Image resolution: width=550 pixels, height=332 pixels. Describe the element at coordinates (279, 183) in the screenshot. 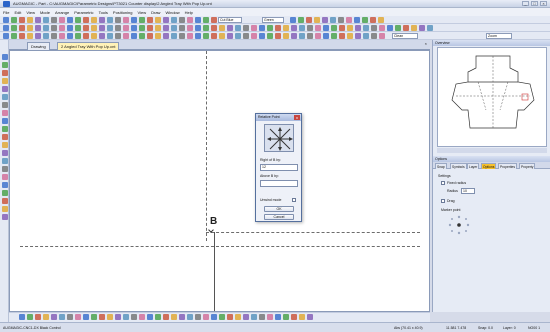

I see `above-input` at that location.